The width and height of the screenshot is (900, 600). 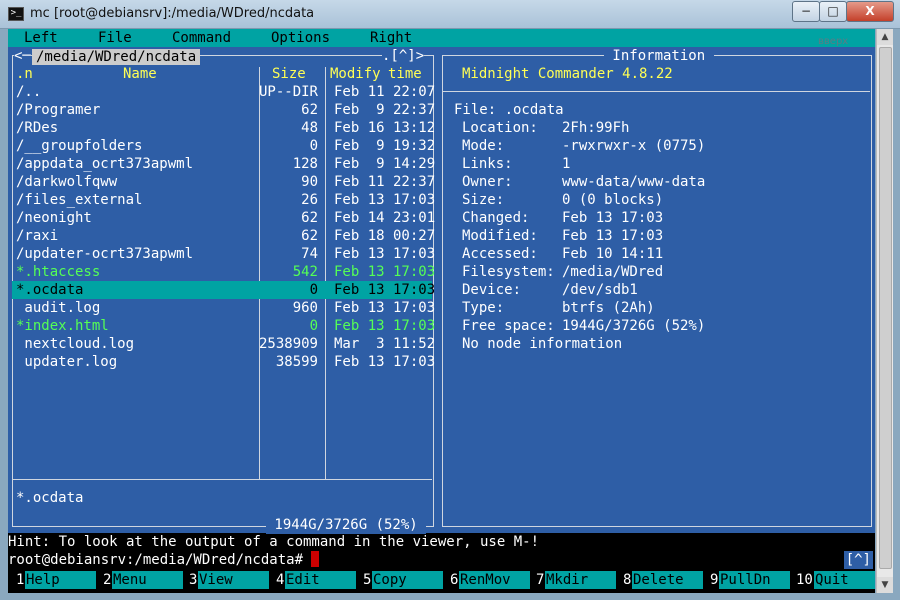 What do you see at coordinates (50, 498) in the screenshot?
I see `mini-status: *.ocdata` at bounding box center [50, 498].